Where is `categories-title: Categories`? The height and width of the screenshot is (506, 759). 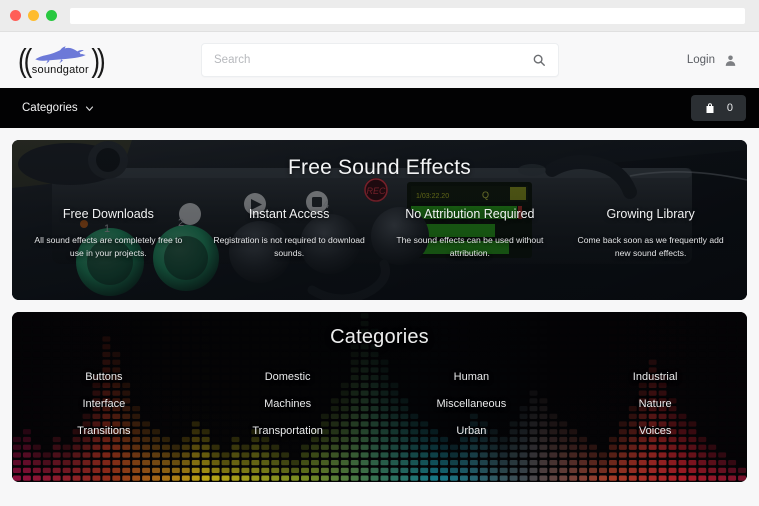 categories-title: Categories is located at coordinates (379, 337).